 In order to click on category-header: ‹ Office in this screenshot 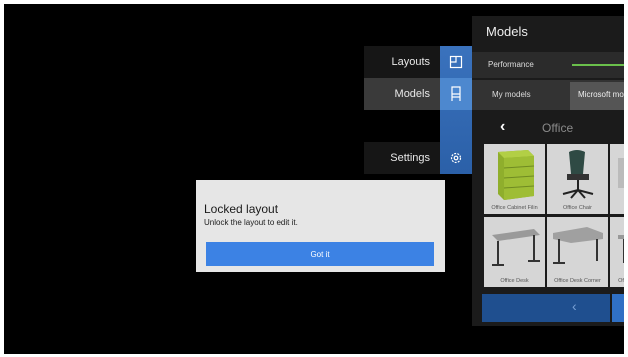, I will do `click(548, 128)`.